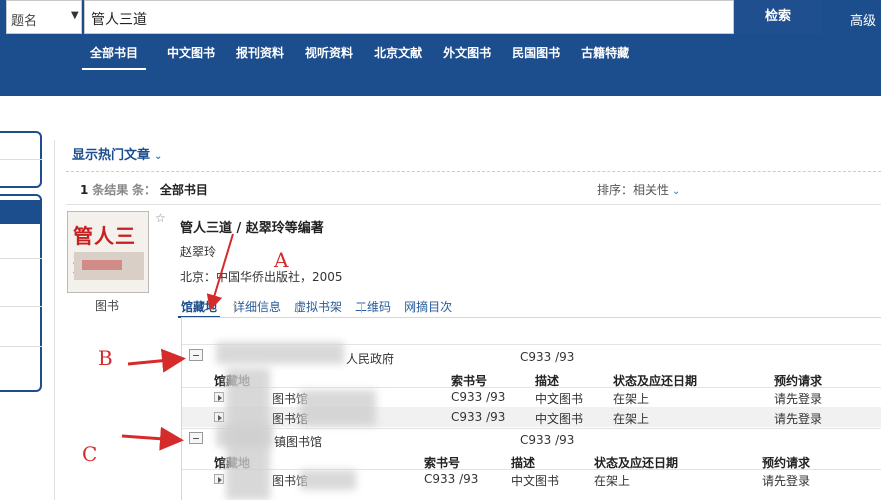 Image resolution: width=881 pixels, height=500 pixels. Describe the element at coordinates (605, 57) in the screenshot. I see `tab-ancient-books: 古籍特藏` at that location.